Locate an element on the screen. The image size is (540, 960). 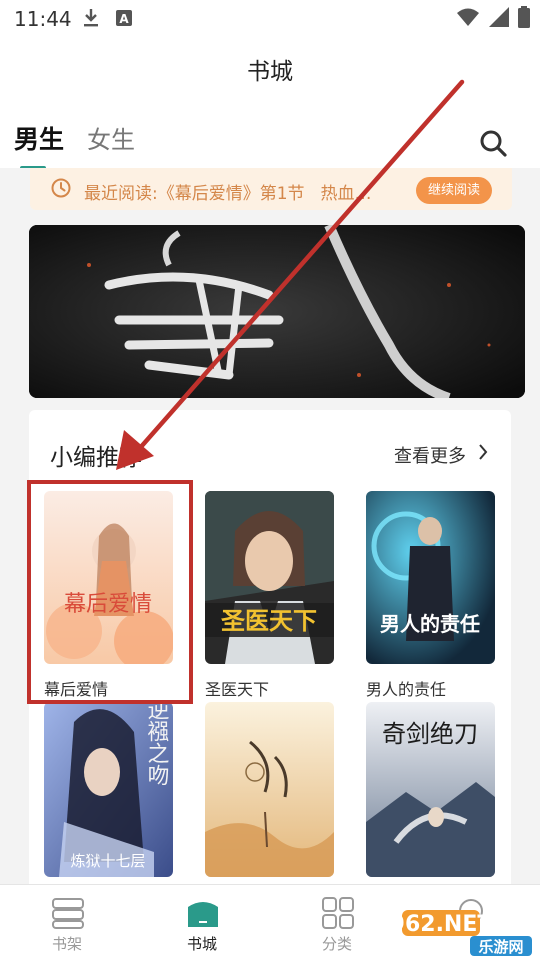
book-cover-art is located at coordinates (269, 789).